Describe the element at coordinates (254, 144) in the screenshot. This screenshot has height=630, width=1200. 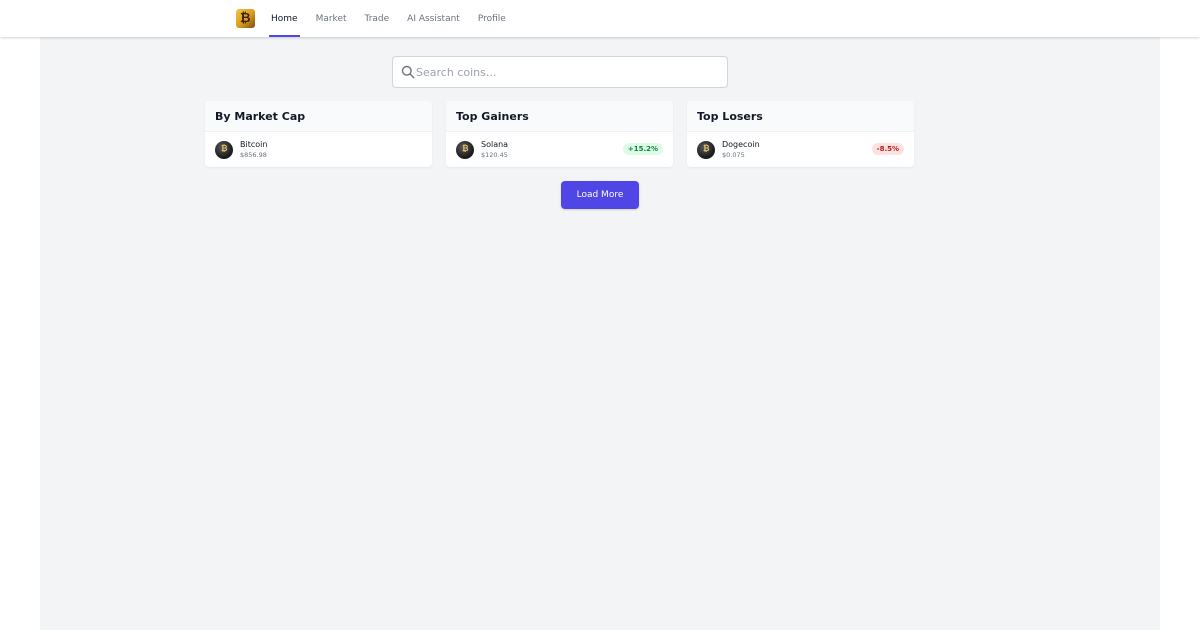
I see `coin-name: Bitcoin` at that location.